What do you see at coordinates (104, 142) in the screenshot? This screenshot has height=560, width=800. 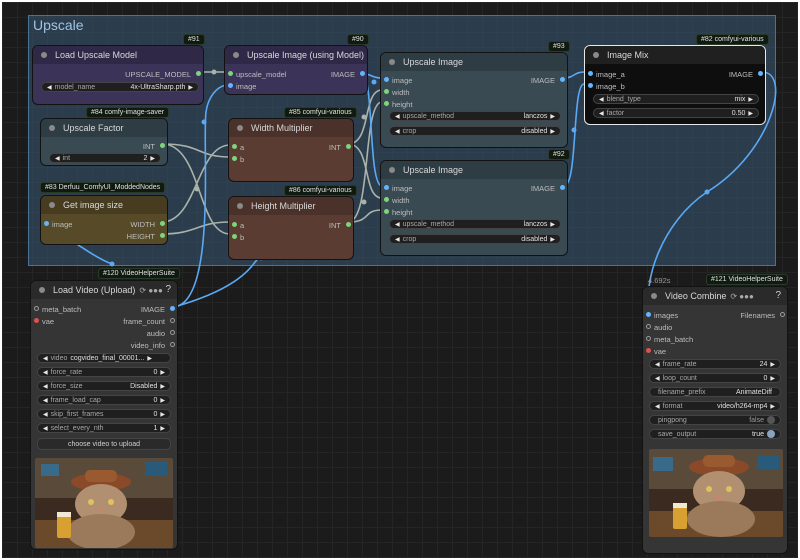 I see `upscale-factor-node: Upscale Factor INT ◀ int 2 ▶` at bounding box center [104, 142].